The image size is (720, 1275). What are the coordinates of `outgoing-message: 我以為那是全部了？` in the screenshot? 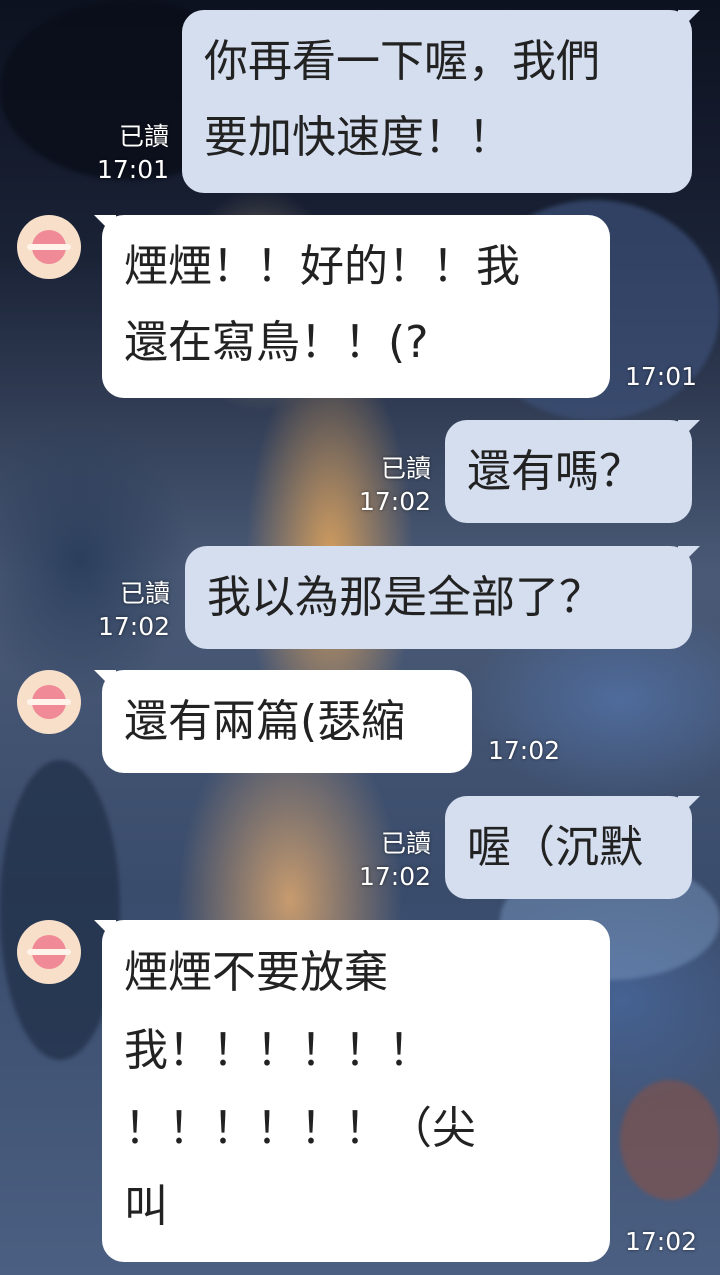 It's located at (438, 597).